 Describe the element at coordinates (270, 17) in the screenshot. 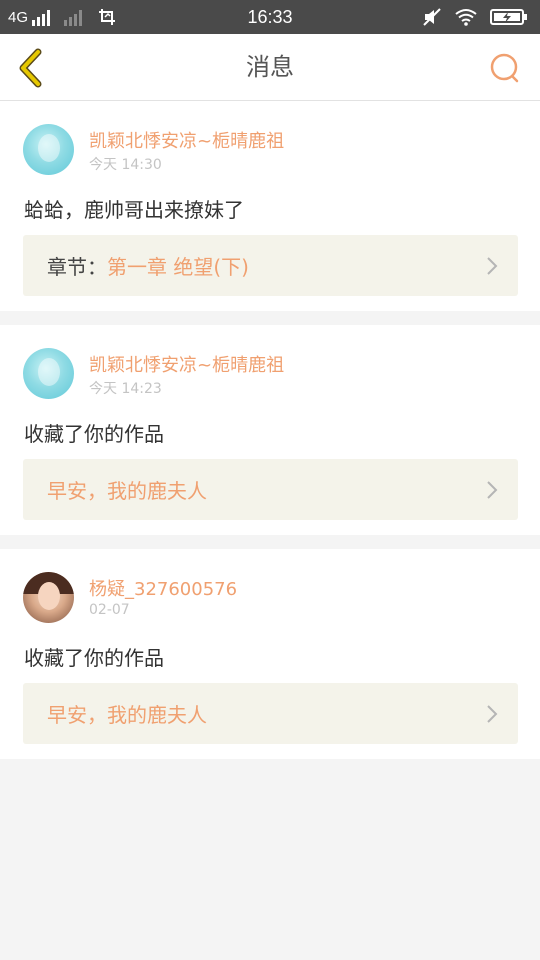

I see `status-bar: 4G 16:33` at that location.